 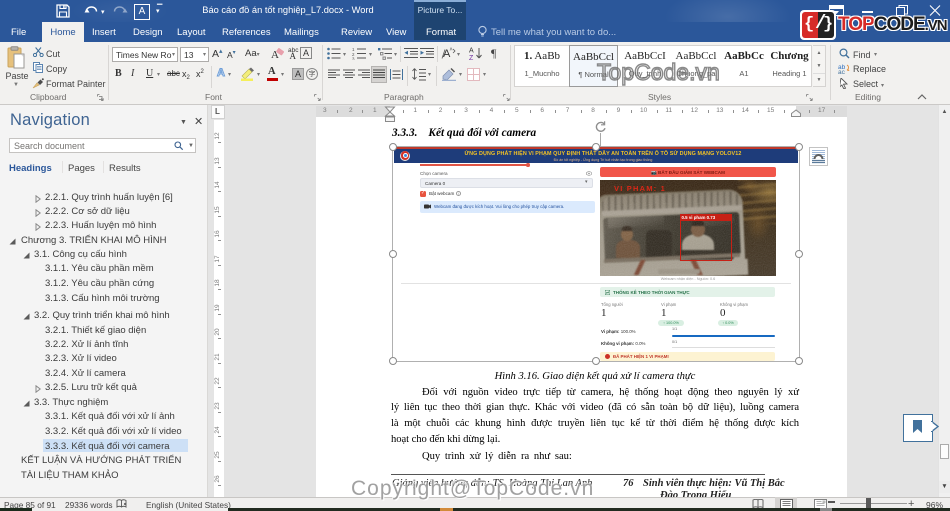 I want to click on svg-text: ac, so click(x=842, y=71).